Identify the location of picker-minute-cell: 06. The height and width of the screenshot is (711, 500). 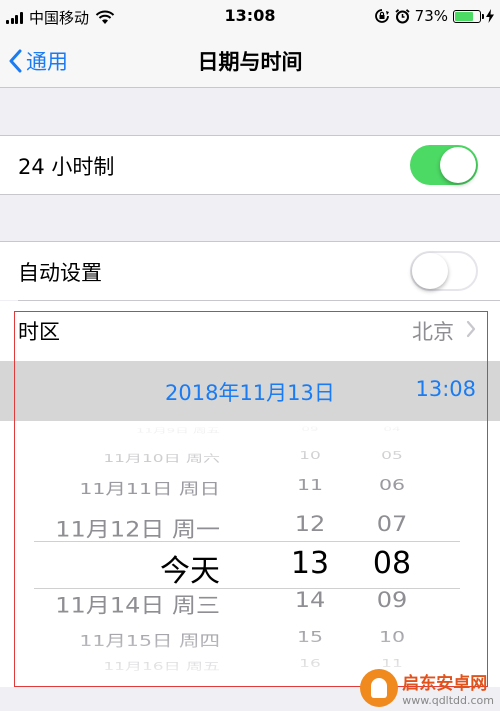
(392, 485).